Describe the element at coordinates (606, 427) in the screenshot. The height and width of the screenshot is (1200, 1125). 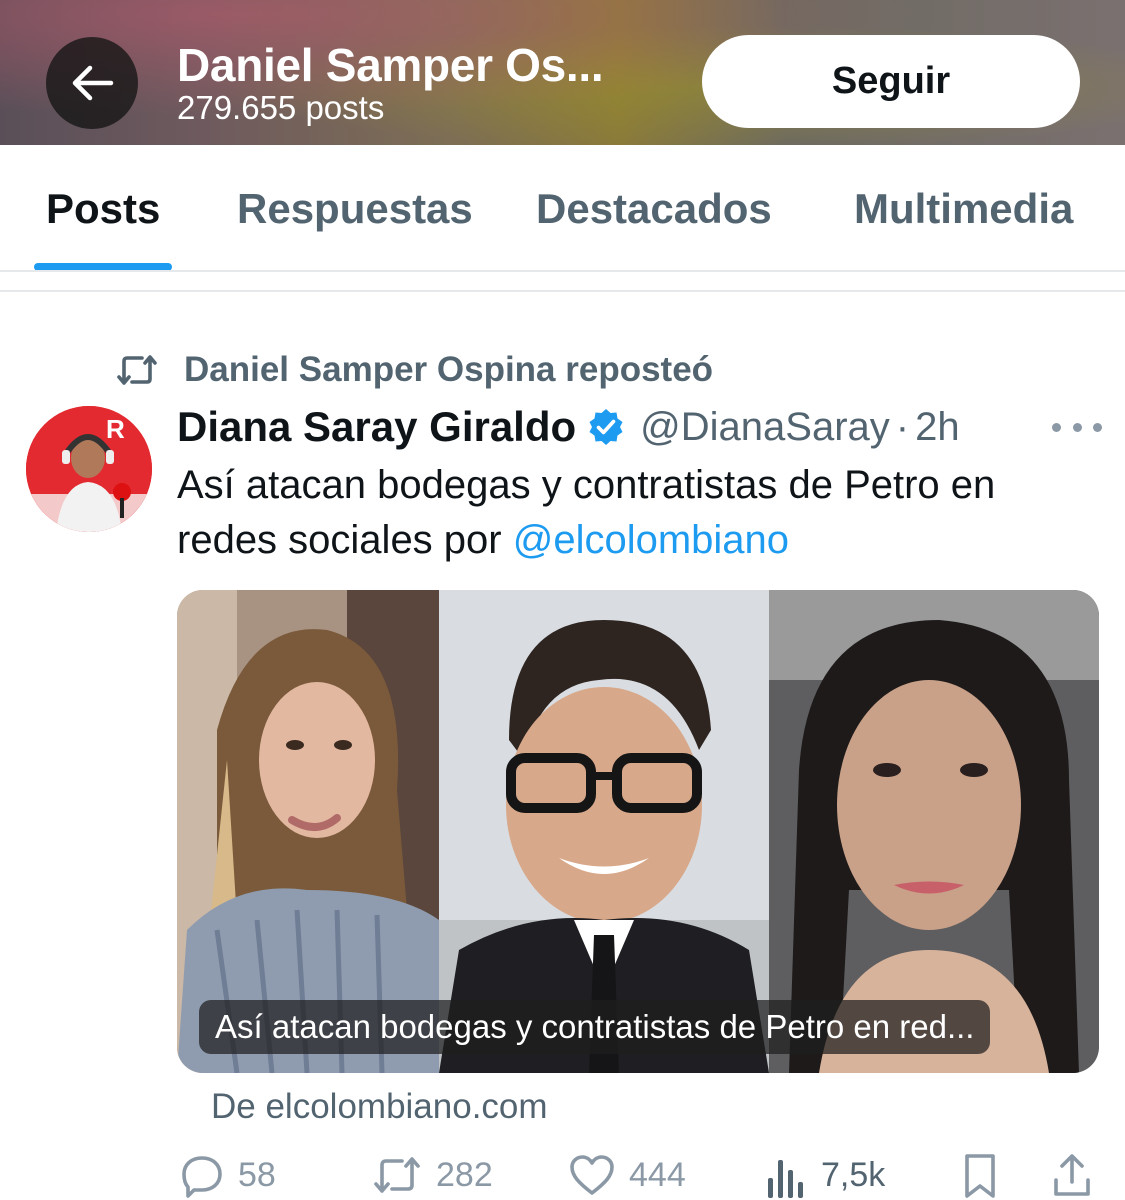
I see `verified-badge-icon` at that location.